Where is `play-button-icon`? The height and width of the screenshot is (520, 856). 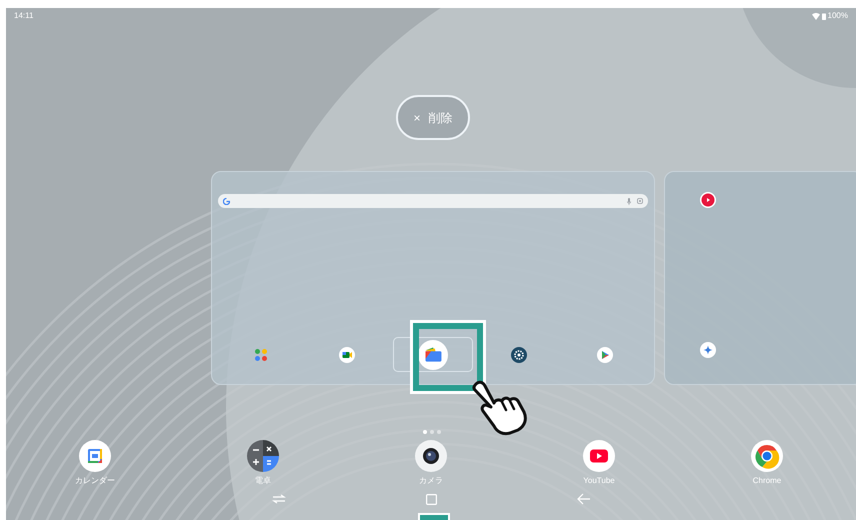 play-button-icon is located at coordinates (599, 456).